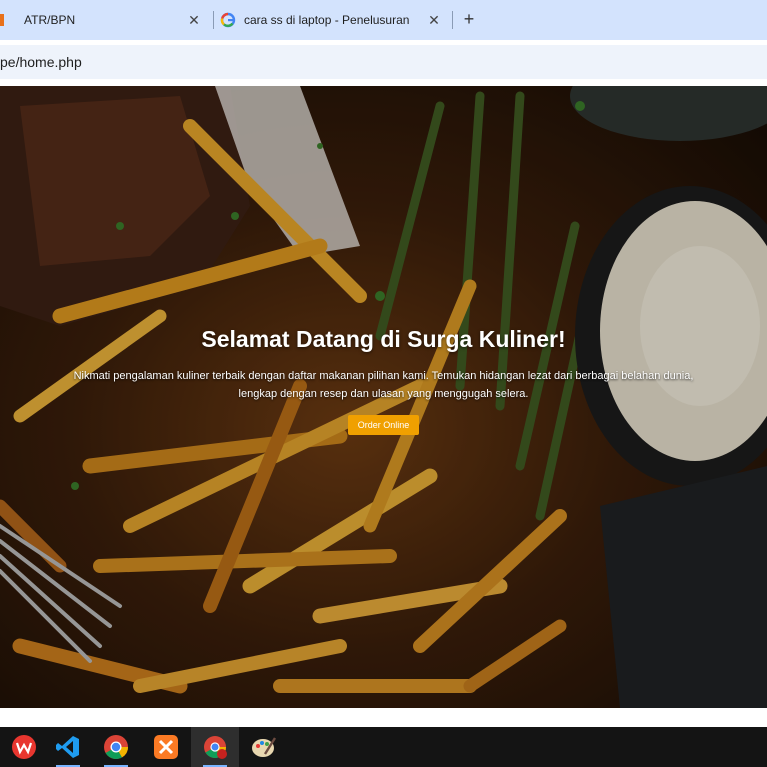 The height and width of the screenshot is (767, 767). Describe the element at coordinates (105, 20) in the screenshot. I see `tab-atr-bpn: ATR/BPN ✕` at that location.